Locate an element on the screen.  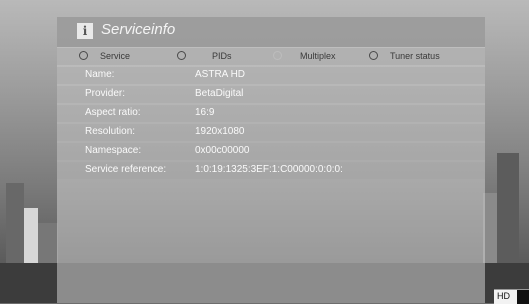
list-item: Provider: BetaDigital is located at coordinates (271, 94).